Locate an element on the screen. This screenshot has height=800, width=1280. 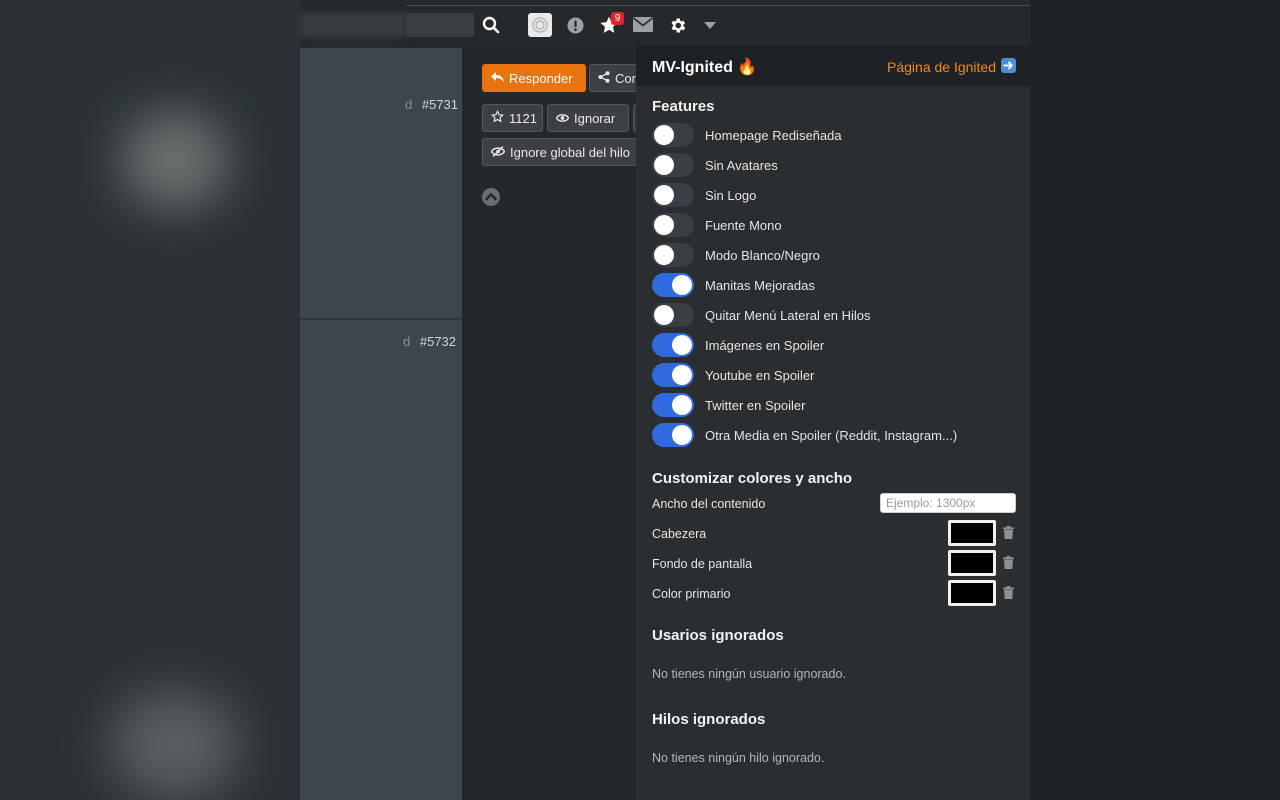
arrow-right-icon is located at coordinates (1008, 67).